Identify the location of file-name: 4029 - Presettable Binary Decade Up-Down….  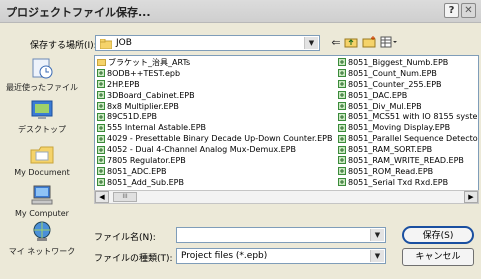
(220, 139).